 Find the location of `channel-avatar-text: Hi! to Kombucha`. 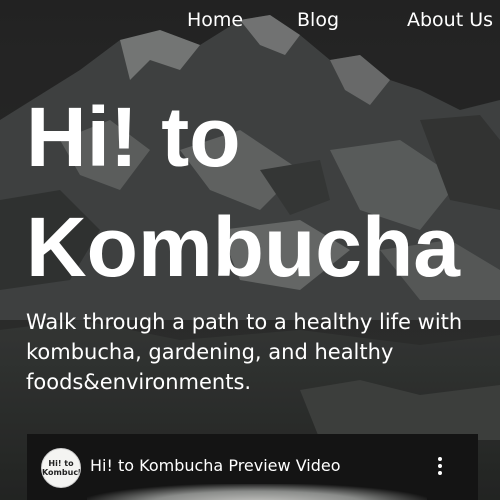

channel-avatar-text: Hi! to Kombucha is located at coordinates (61, 468).